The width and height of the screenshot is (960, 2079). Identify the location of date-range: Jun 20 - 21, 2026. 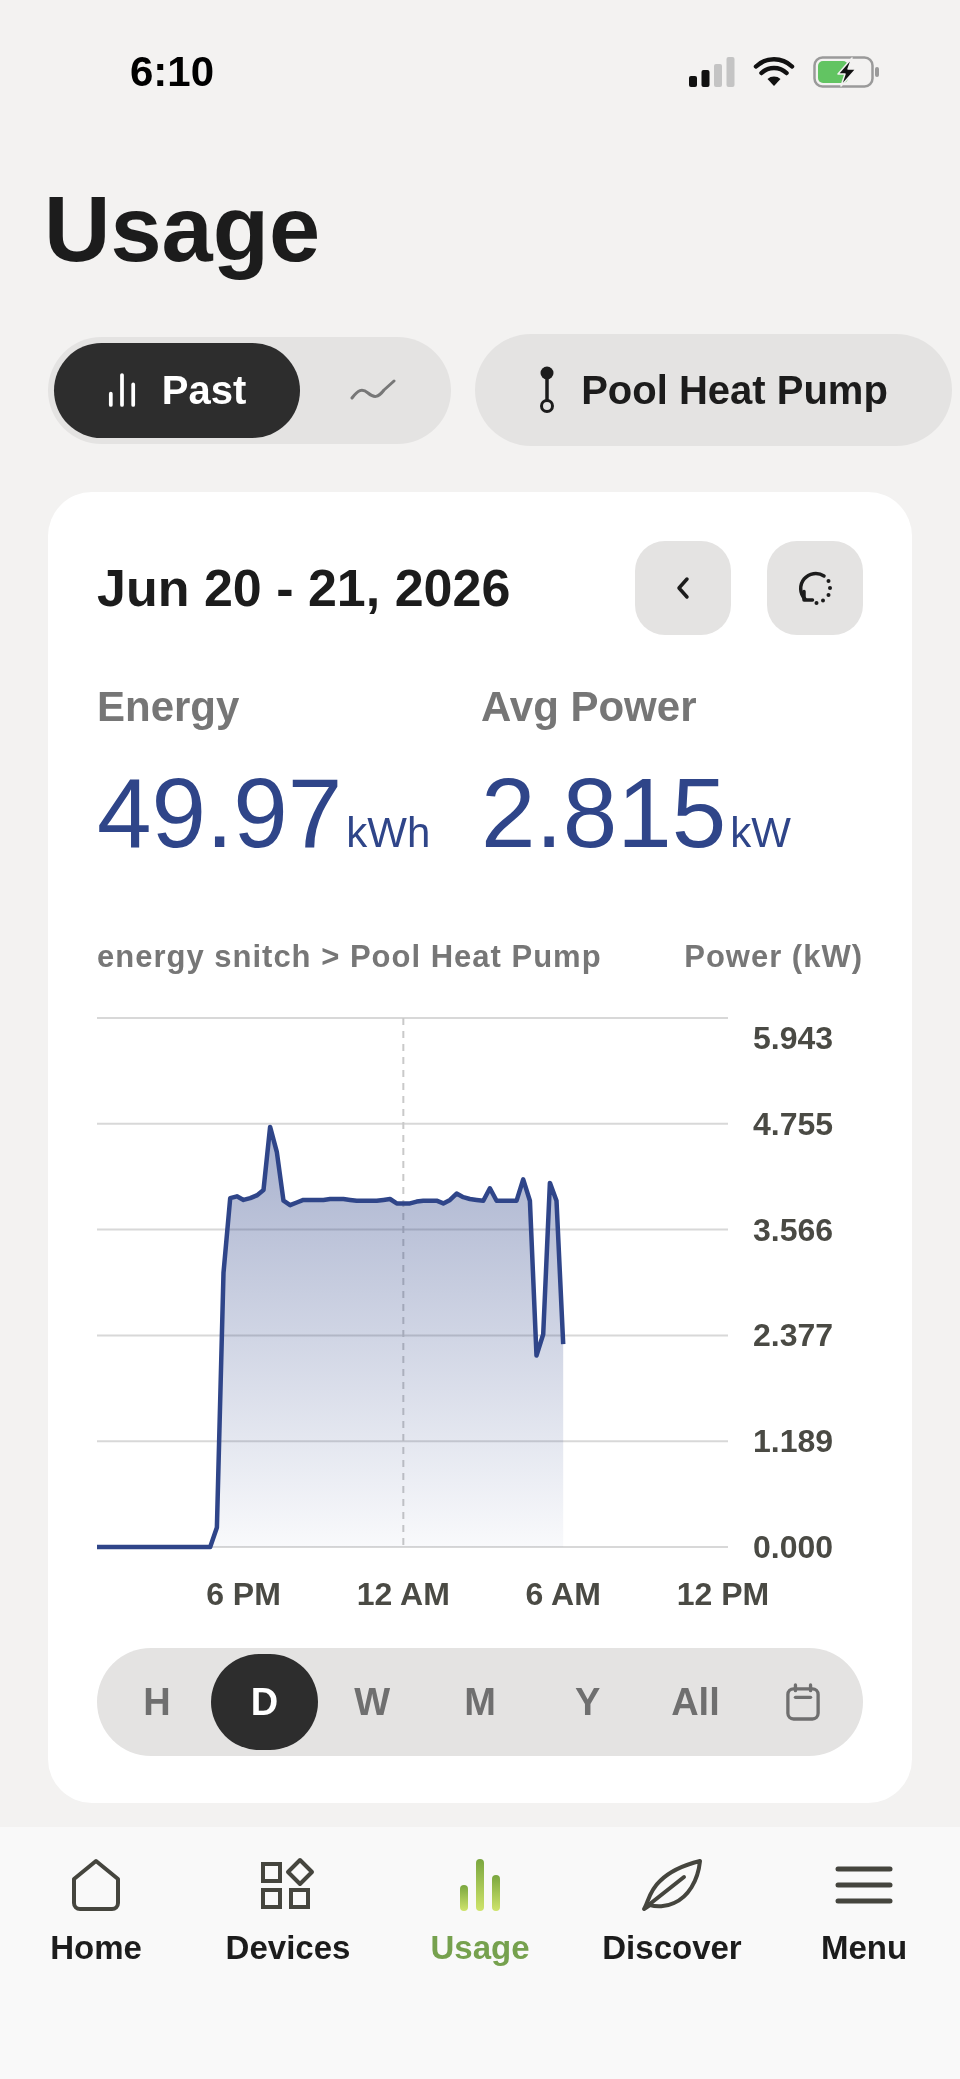
(304, 588).